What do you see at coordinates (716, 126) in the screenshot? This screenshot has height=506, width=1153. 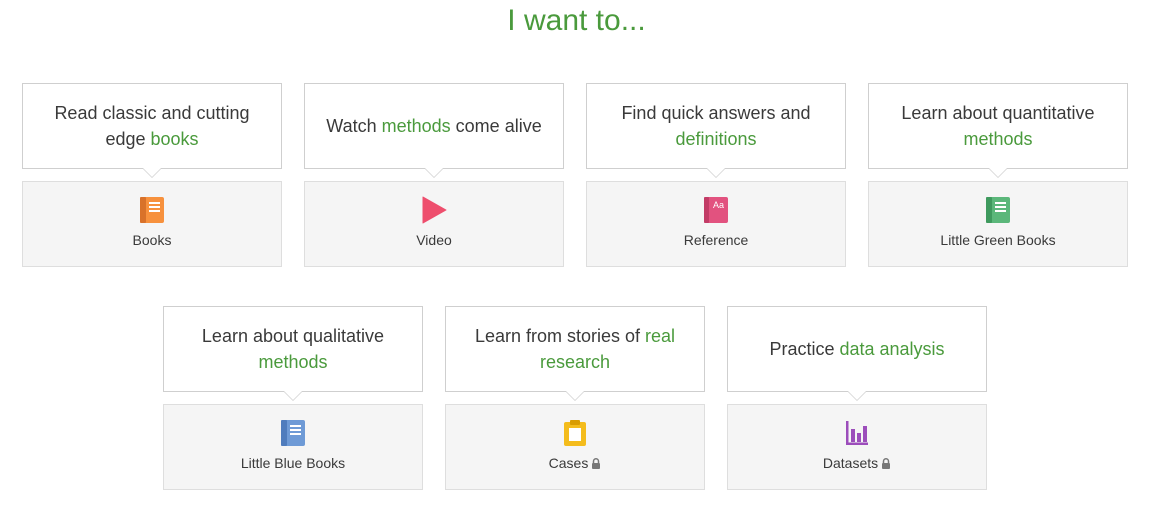 I see `prompt-text: Find quick answers and definitions` at bounding box center [716, 126].